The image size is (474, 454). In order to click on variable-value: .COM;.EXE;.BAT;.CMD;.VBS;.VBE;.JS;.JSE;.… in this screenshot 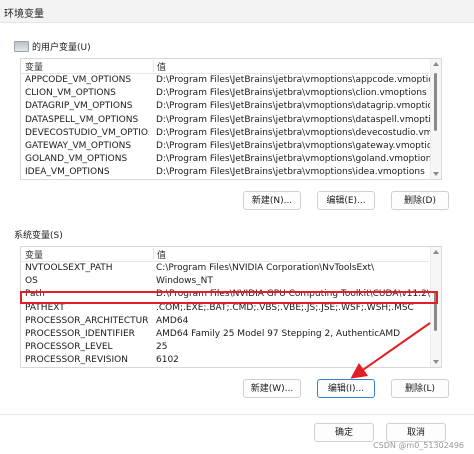, I will do `click(285, 307)`.